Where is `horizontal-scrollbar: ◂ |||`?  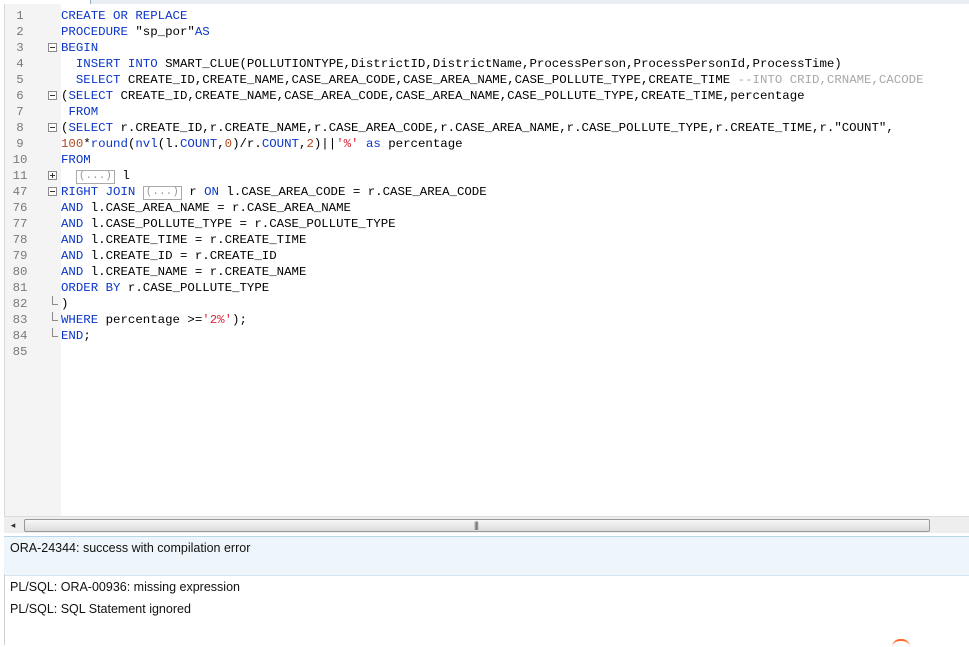
horizontal-scrollbar: ◂ ||| is located at coordinates (486, 524).